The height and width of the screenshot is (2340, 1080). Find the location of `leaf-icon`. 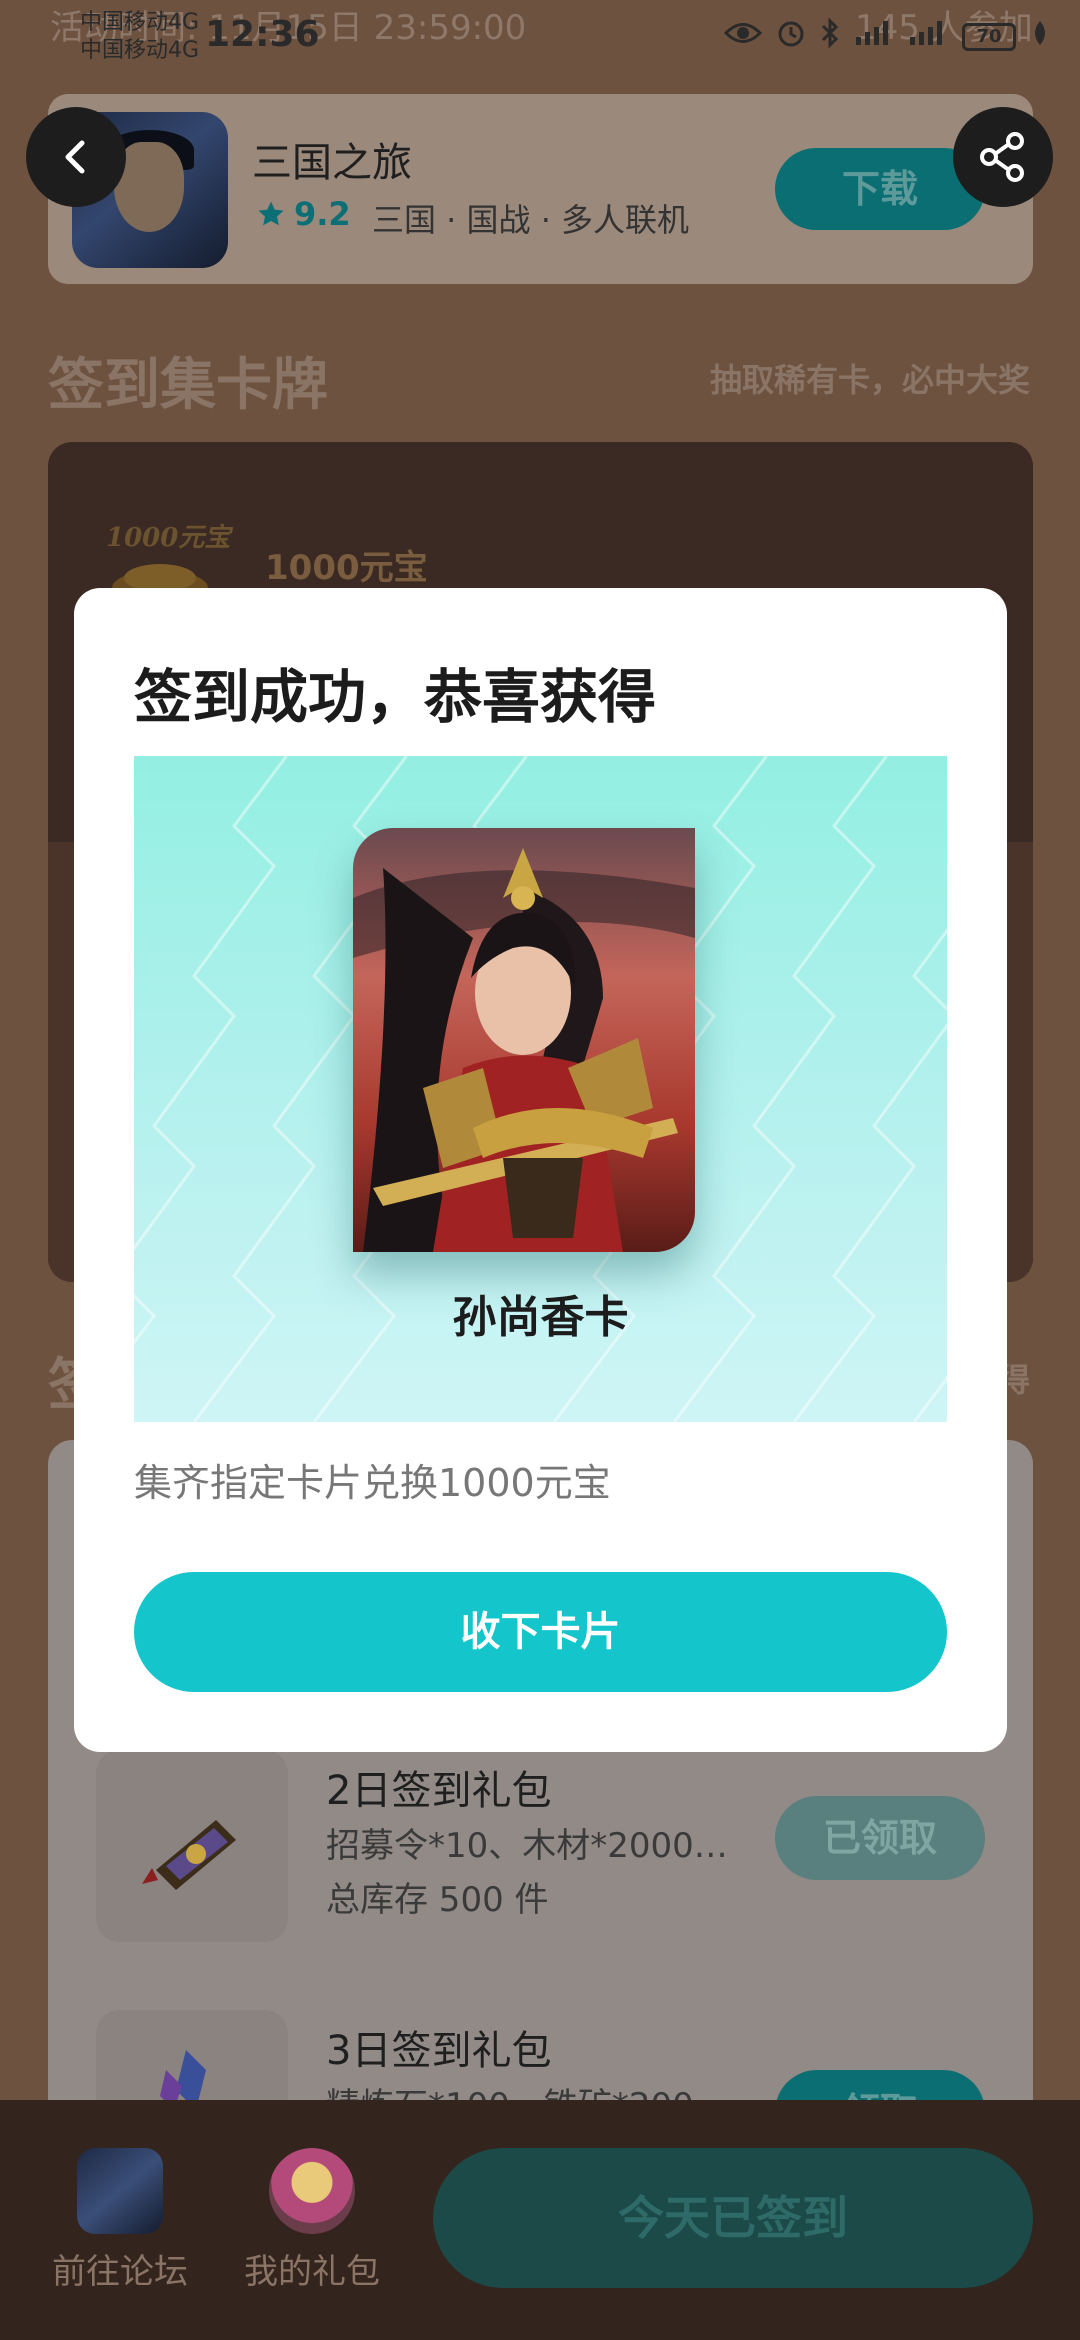

leaf-icon is located at coordinates (1040, 36).